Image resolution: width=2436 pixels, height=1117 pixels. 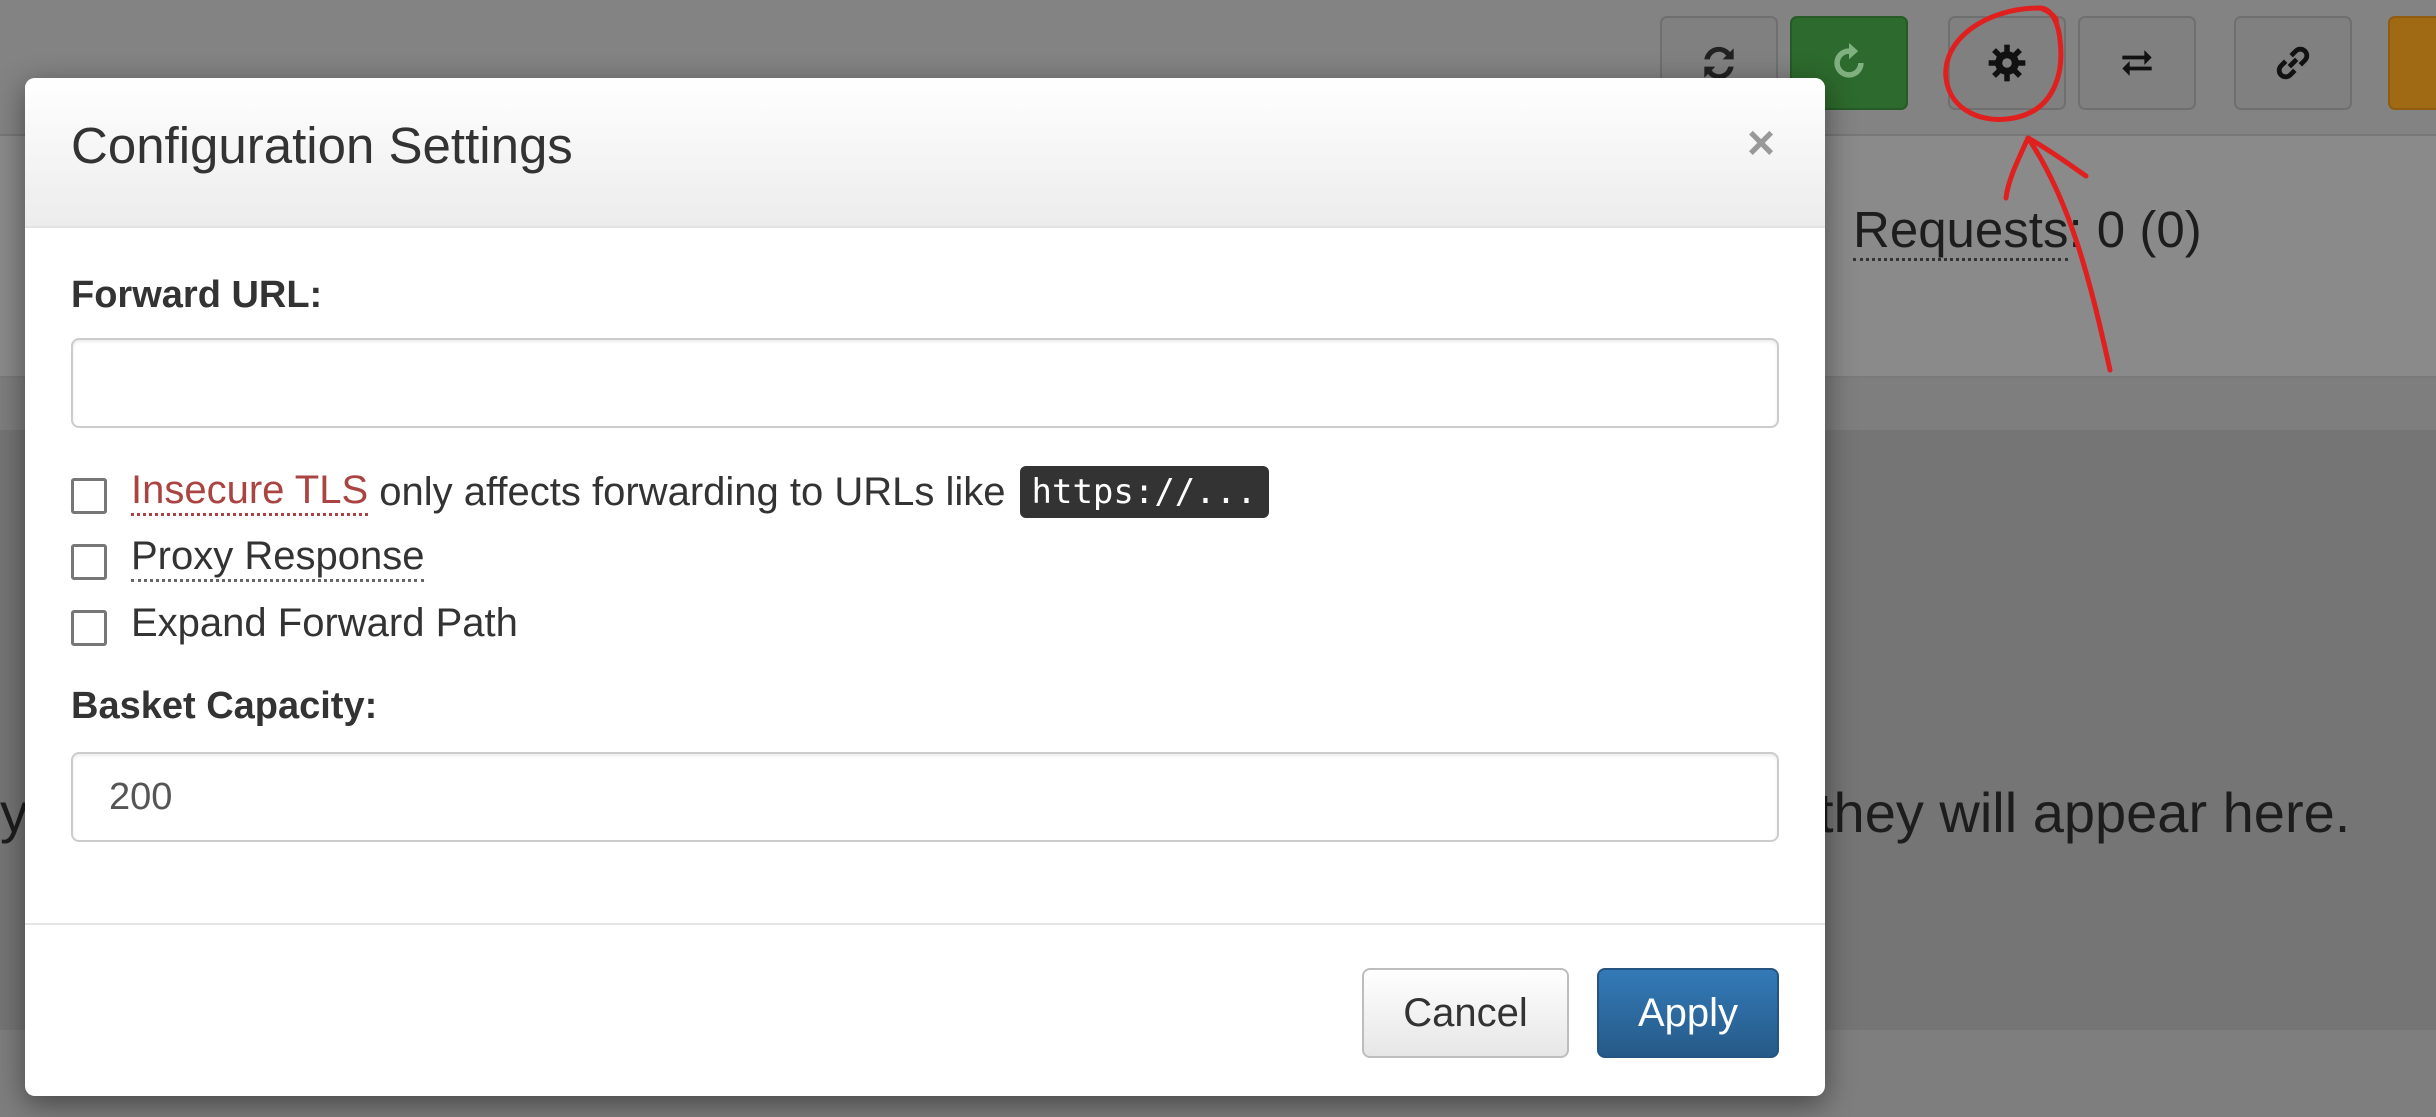 I want to click on modal-title: Configuration Settings, so click(x=322, y=145).